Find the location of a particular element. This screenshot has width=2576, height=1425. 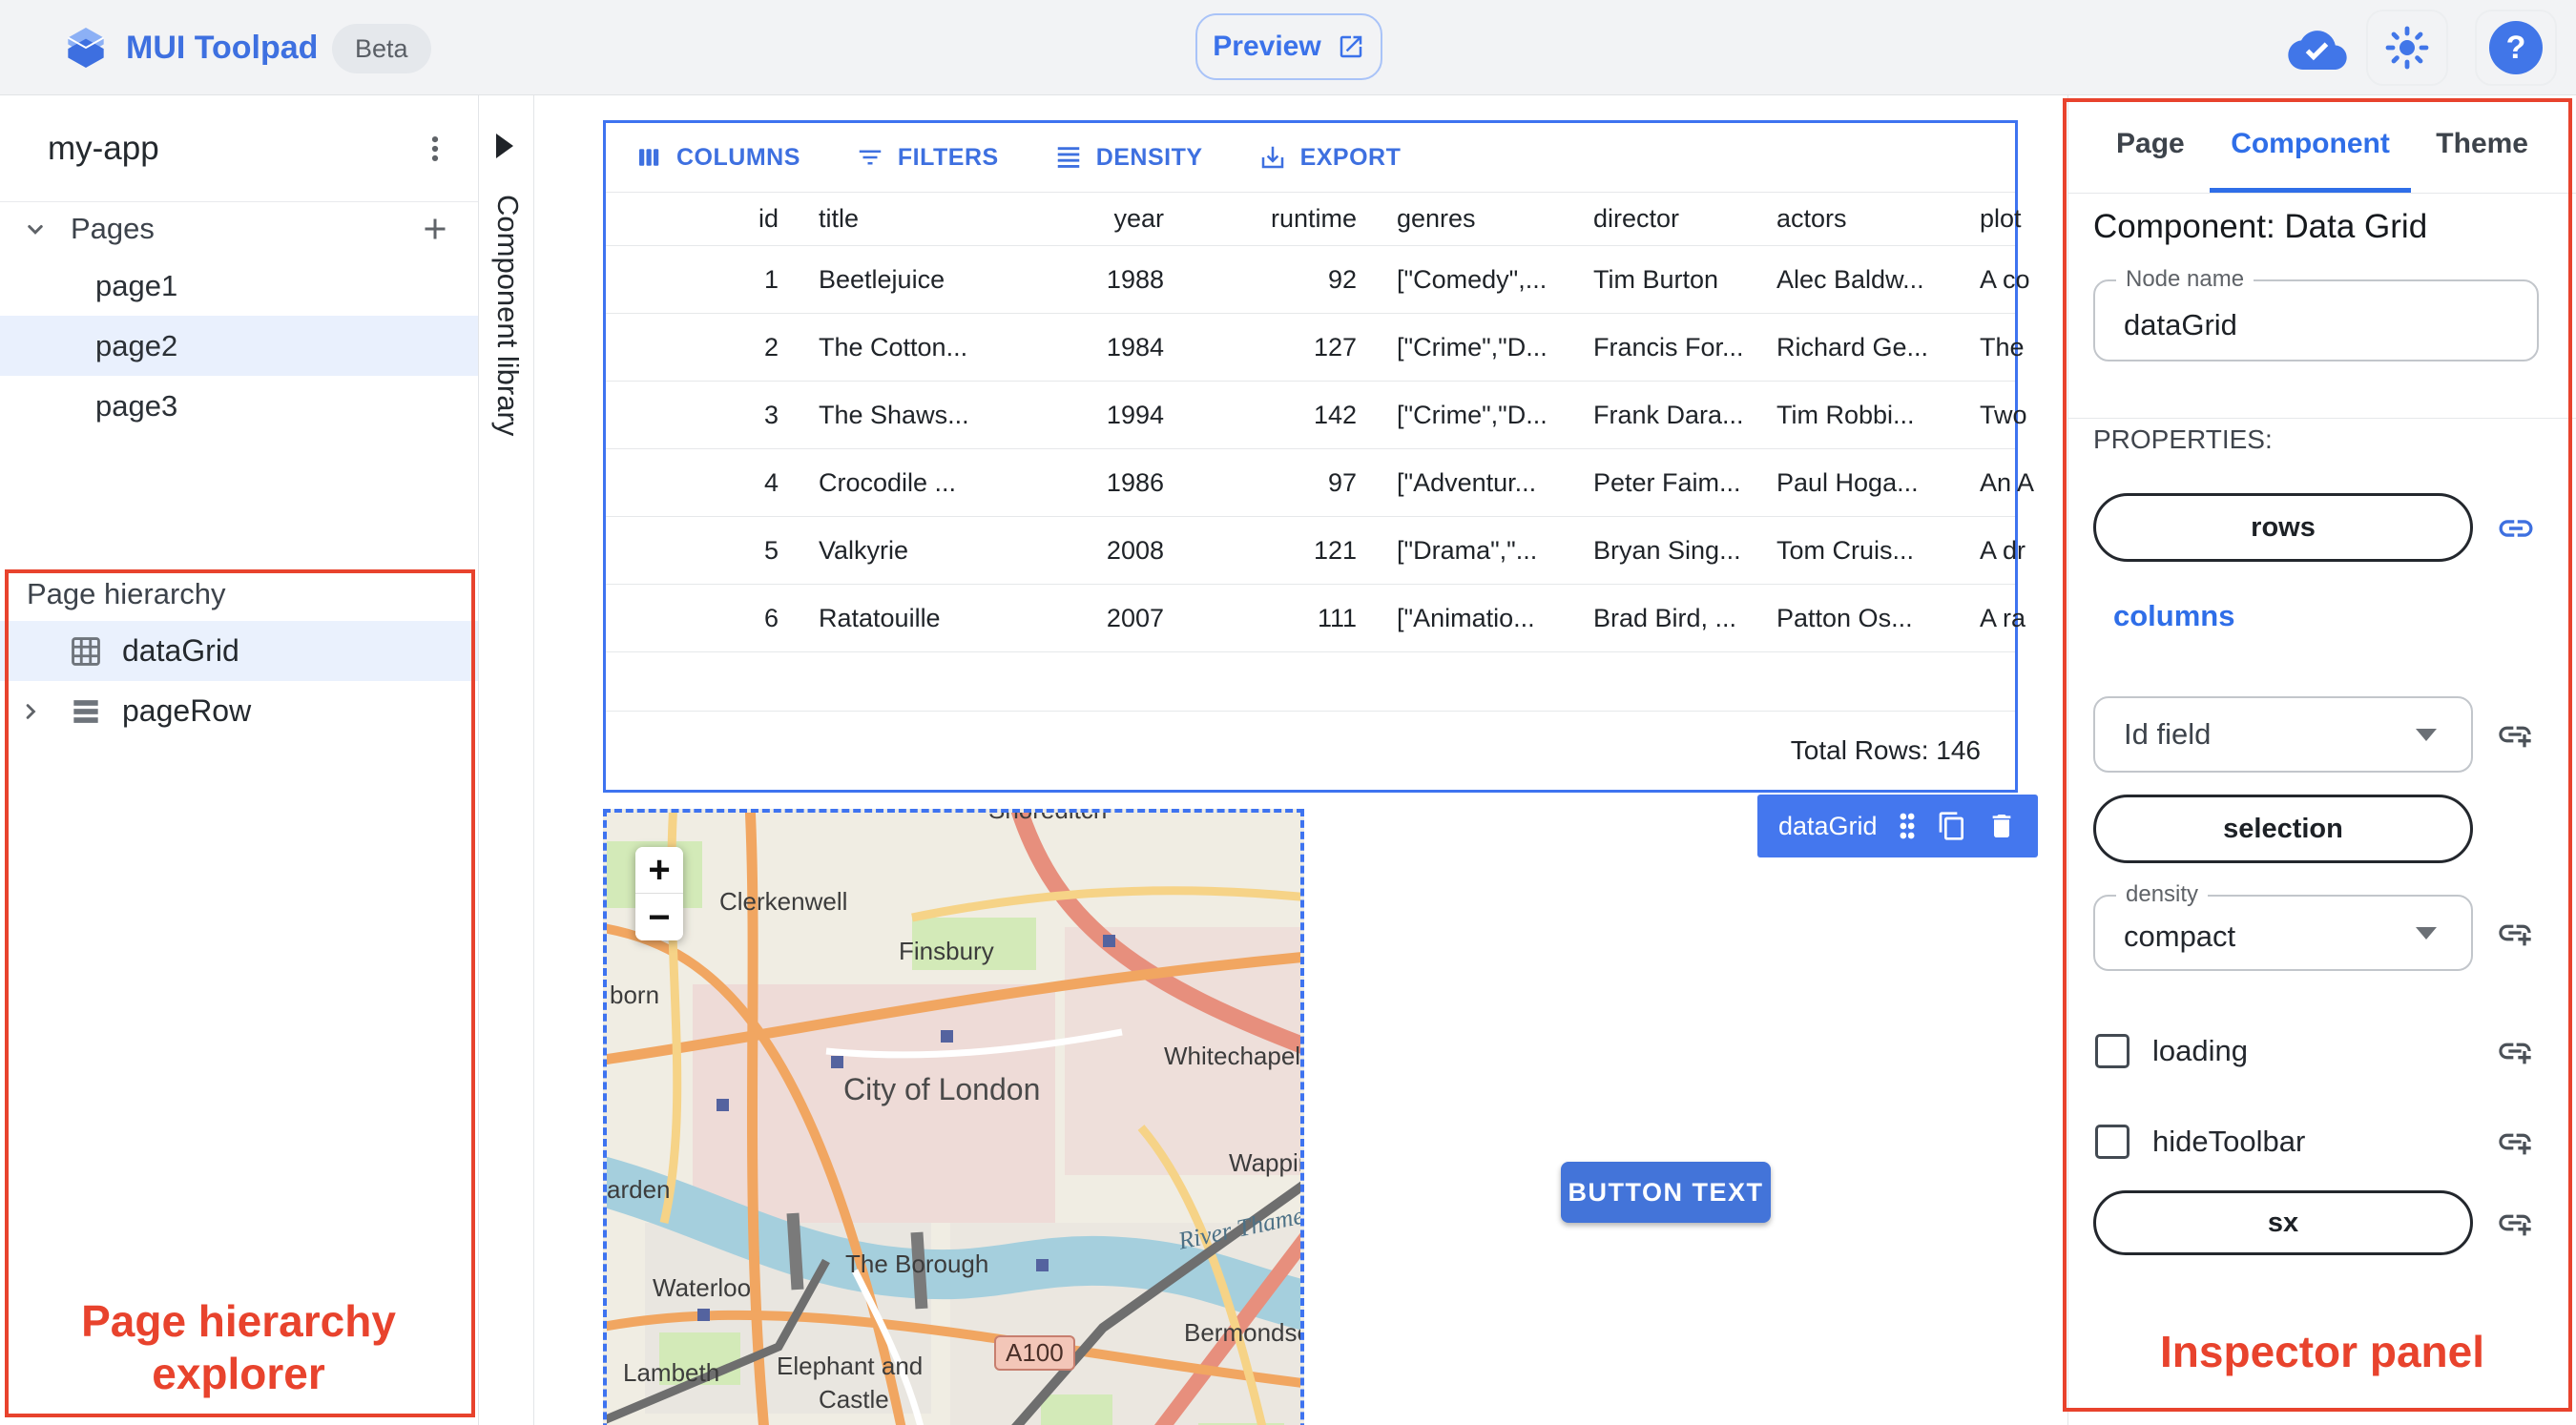

toolbar-export-button: EXPORT is located at coordinates (1330, 157).